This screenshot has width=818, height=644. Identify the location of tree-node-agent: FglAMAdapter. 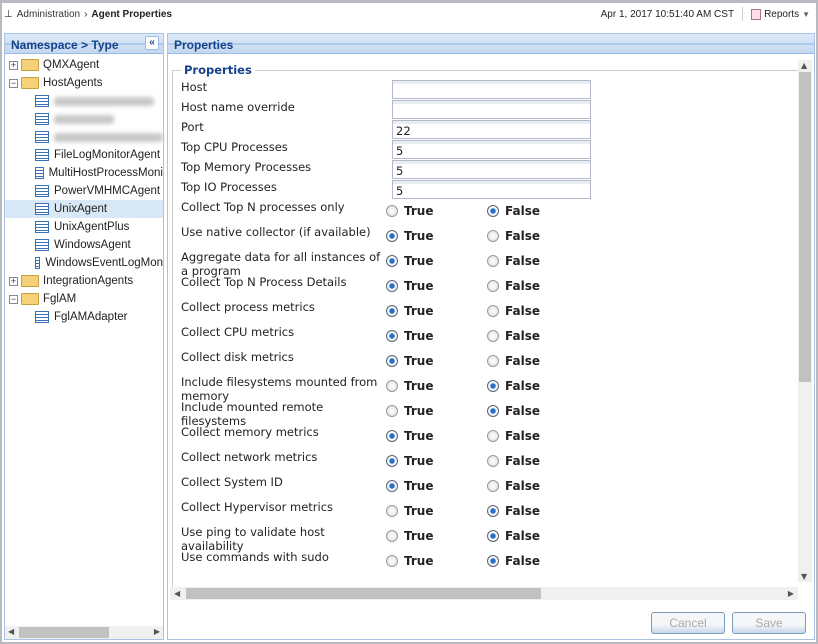
(84, 317).